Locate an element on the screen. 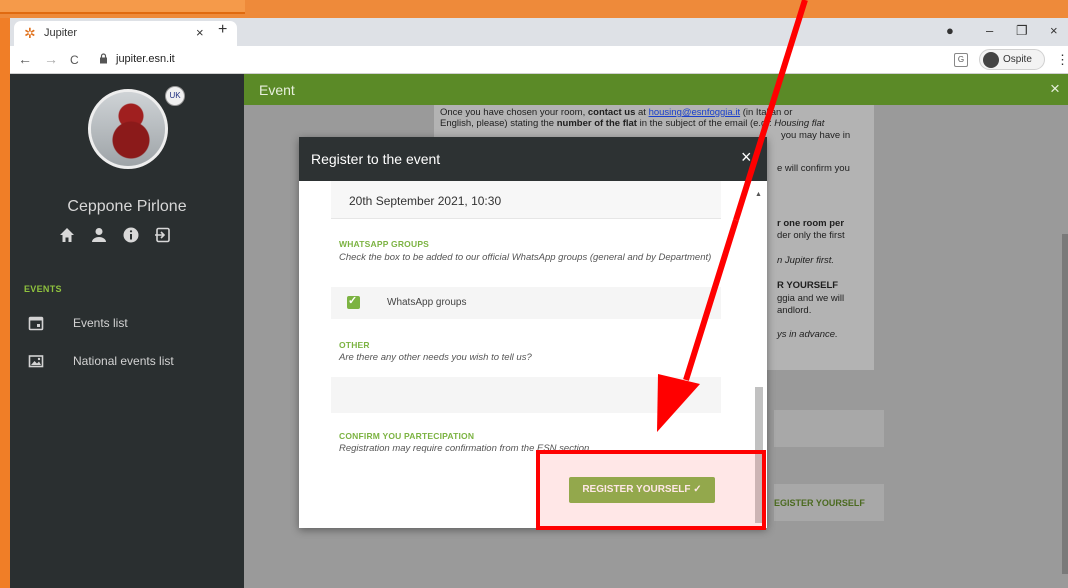 Image resolution: width=1068 pixels, height=588 pixels. username: Ceppone Pirlone is located at coordinates (127, 206).